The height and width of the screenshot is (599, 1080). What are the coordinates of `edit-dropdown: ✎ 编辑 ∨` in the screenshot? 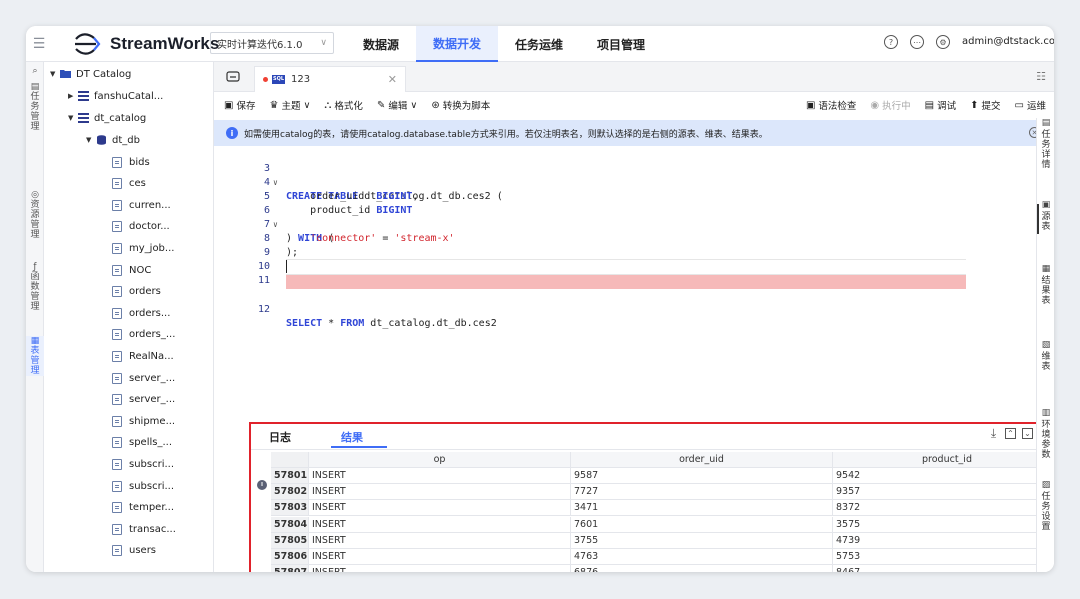 It's located at (396, 105).